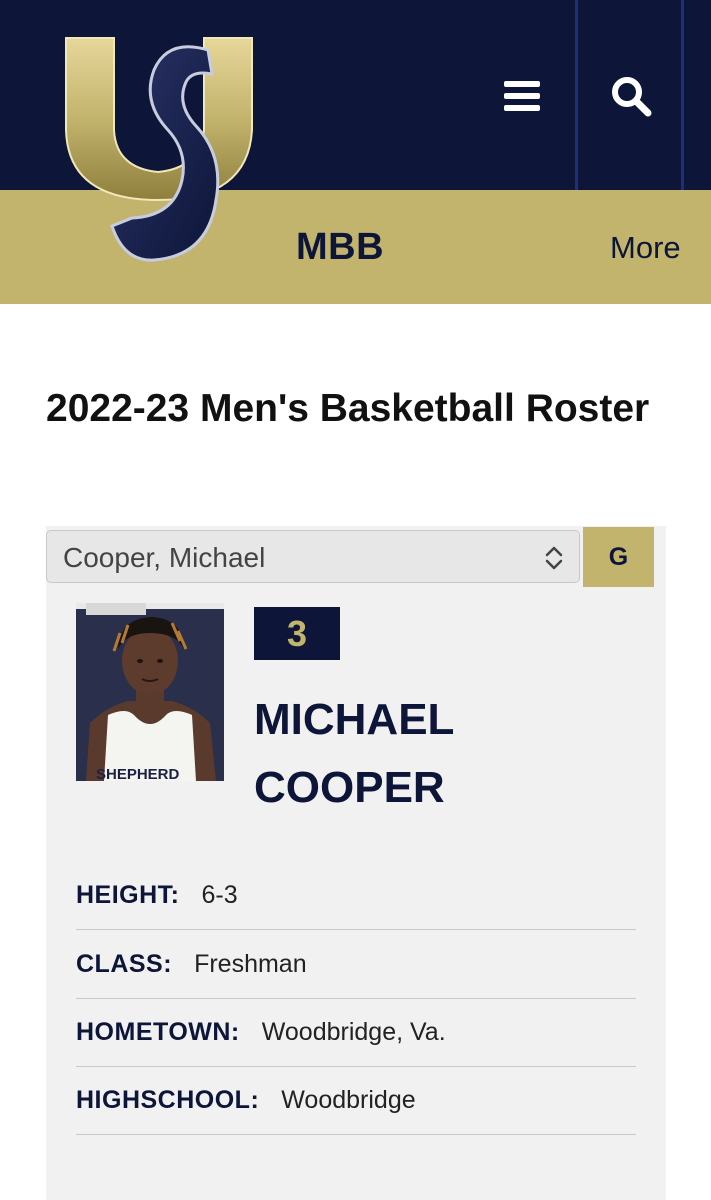 This screenshot has height=1200, width=711. Describe the element at coordinates (164, 557) in the screenshot. I see `player-select-value: Cooper, Michael` at that location.